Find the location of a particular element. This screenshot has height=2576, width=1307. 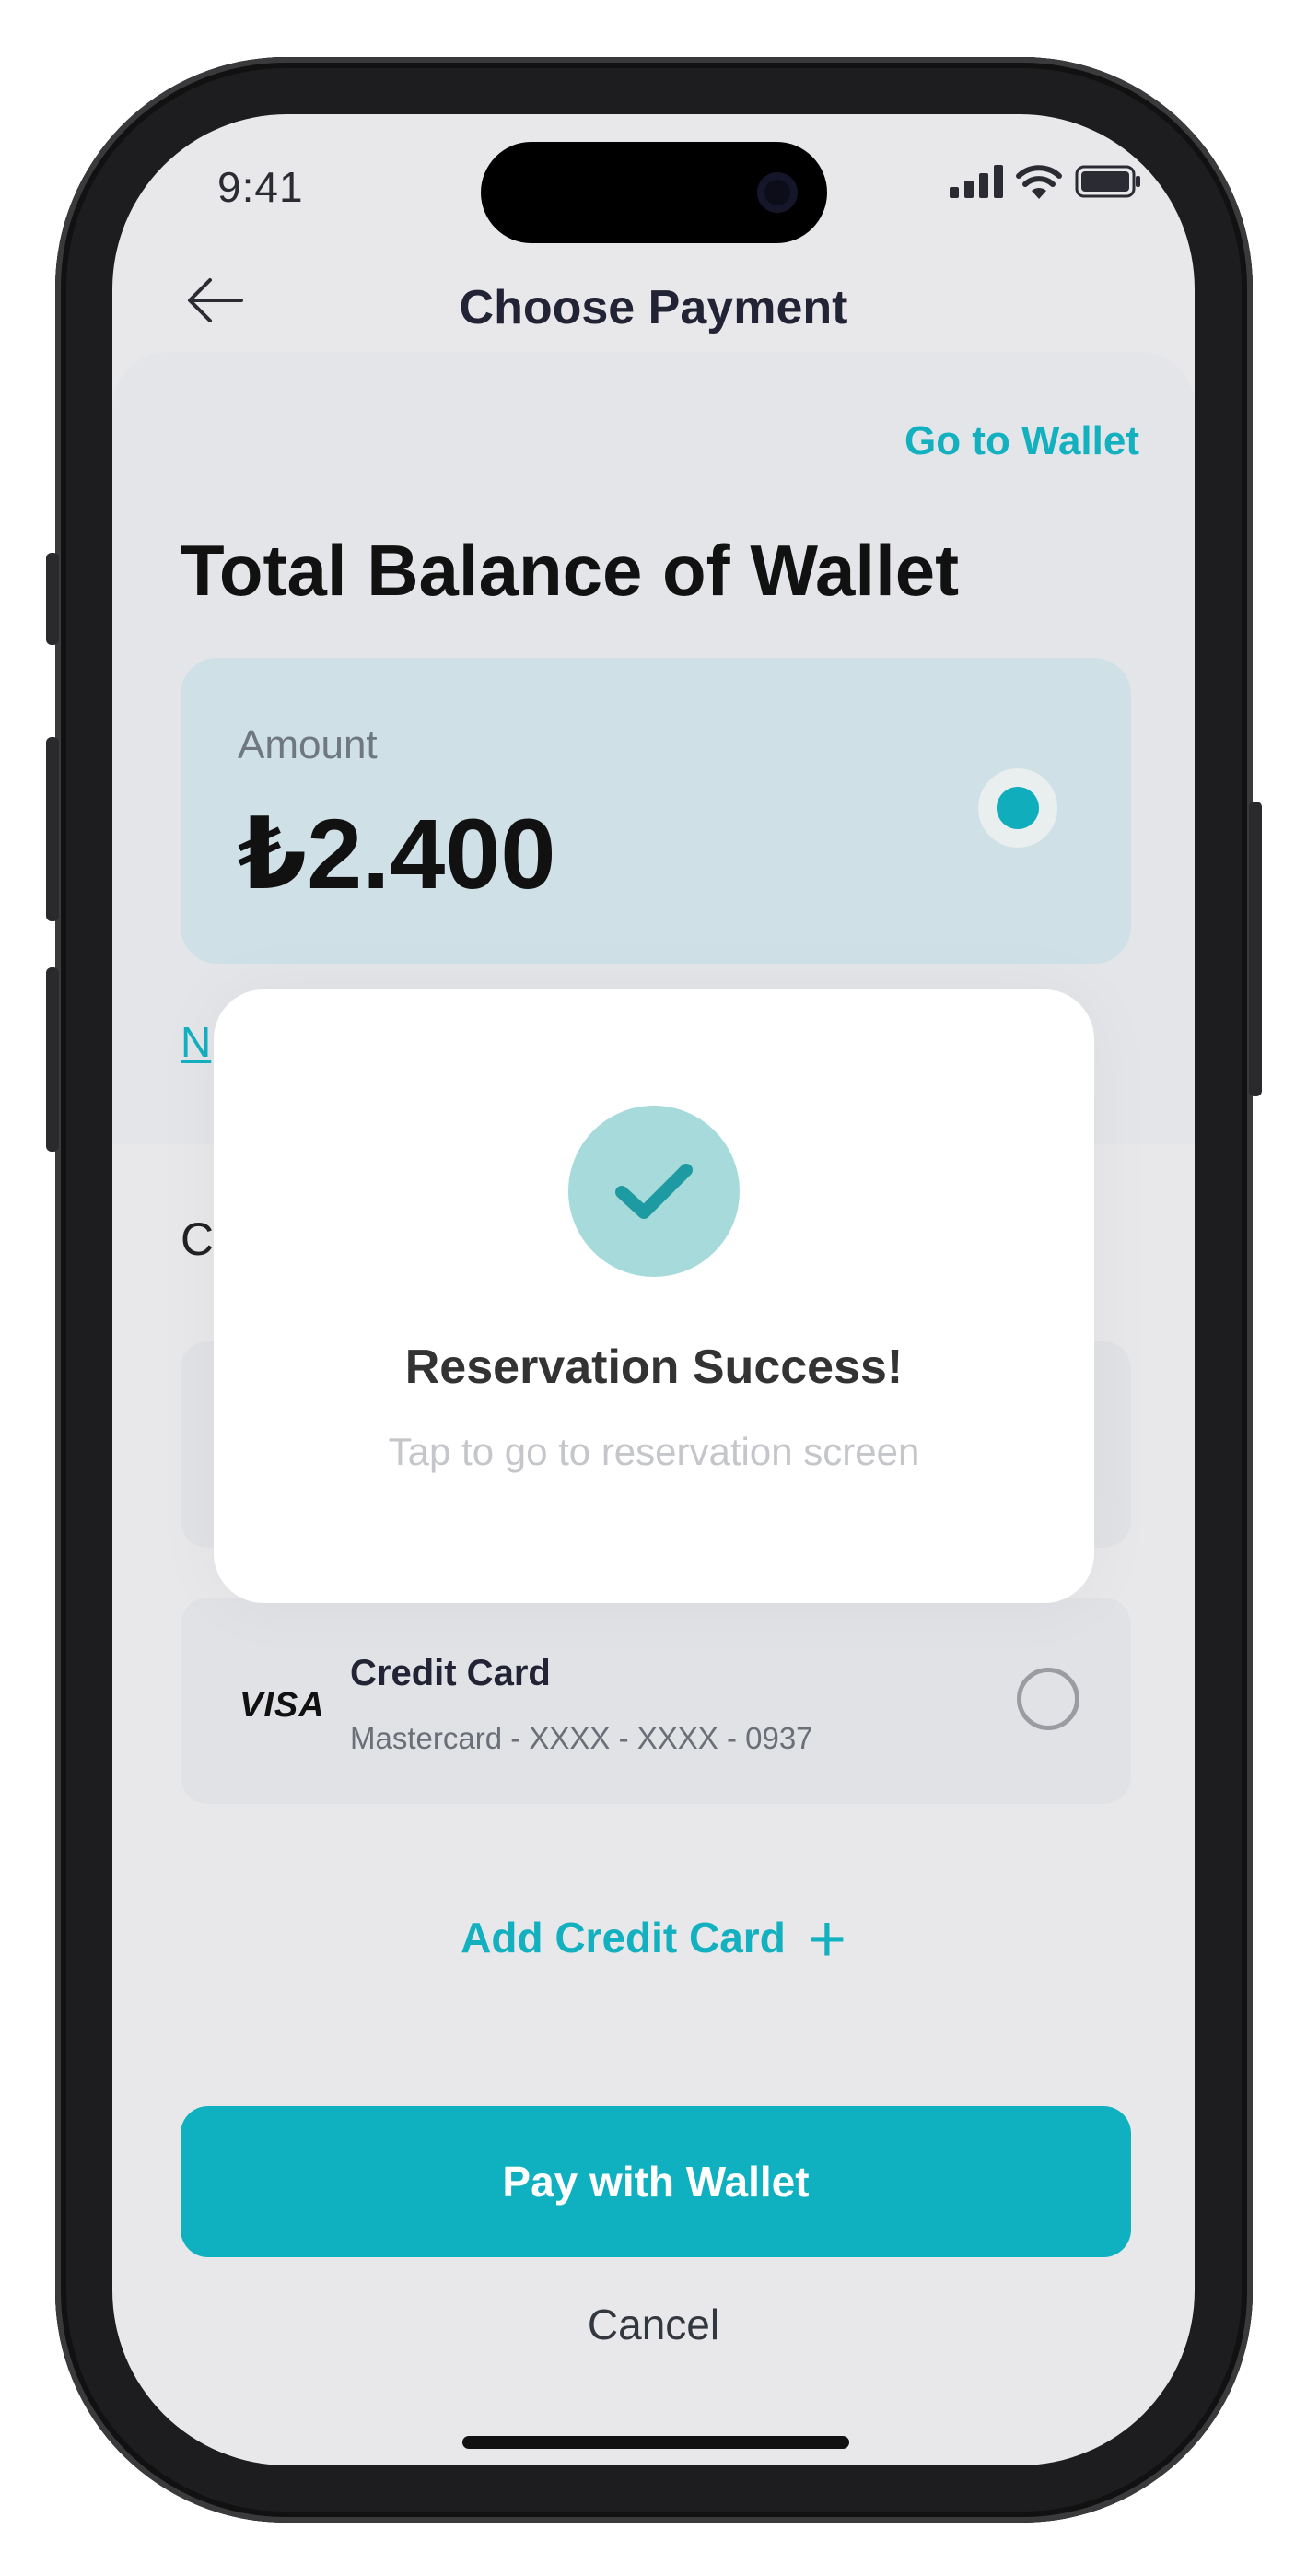

credit-card-radio is located at coordinates (1048, 1699).